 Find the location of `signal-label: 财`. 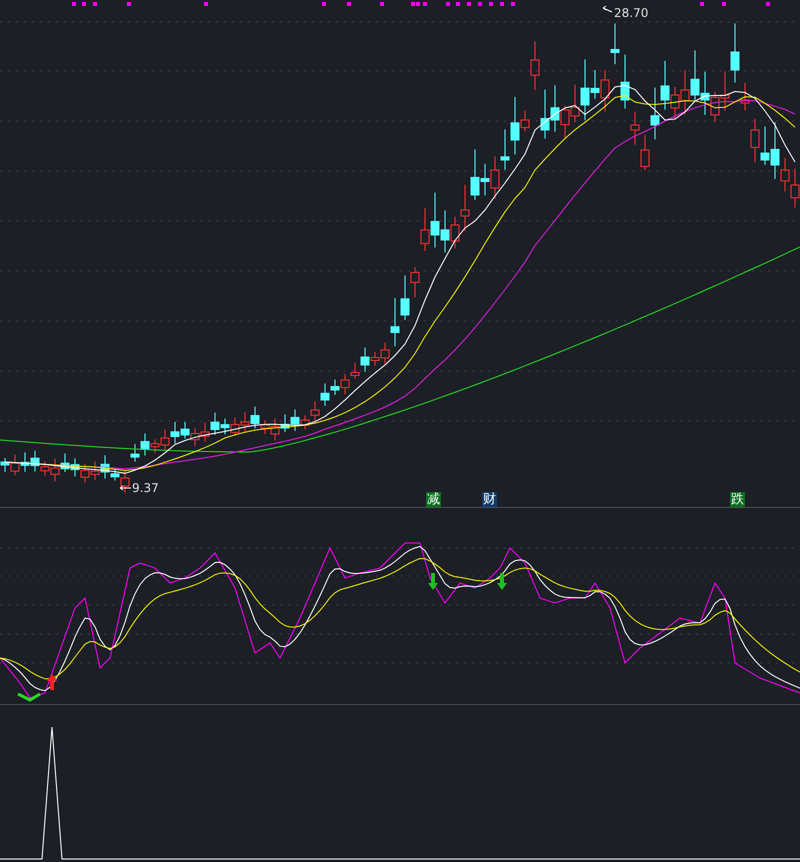

signal-label: 财 is located at coordinates (489, 499).